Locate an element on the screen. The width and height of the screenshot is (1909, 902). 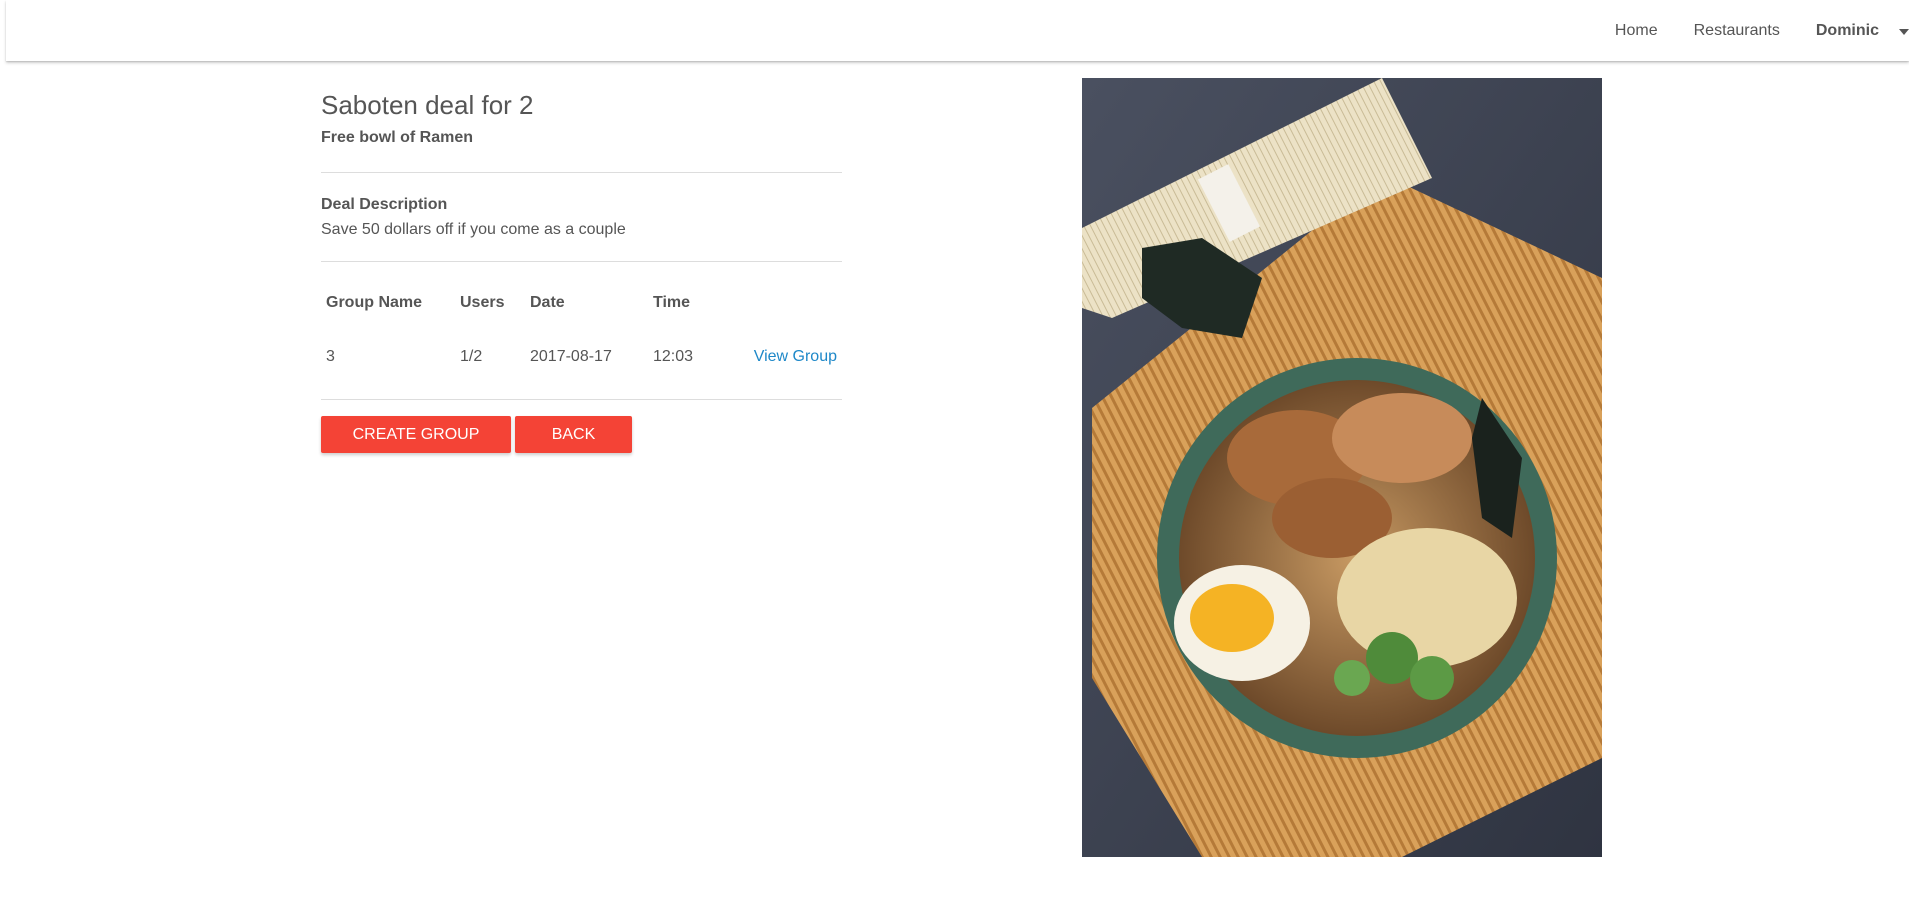
deal-subtitle: Free bowl of Ramen is located at coordinates (397, 137).